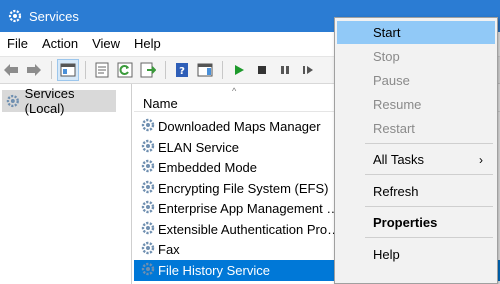  Describe the element at coordinates (416, 56) in the screenshot. I see `context-menu-stop: Stop` at that location.